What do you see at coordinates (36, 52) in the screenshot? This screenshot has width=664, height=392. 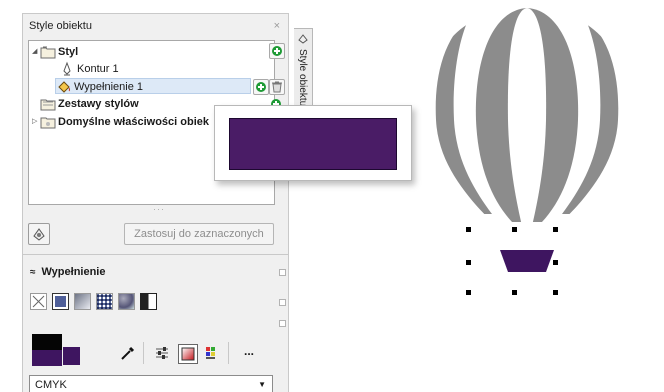 I see `collapse-arrow-icon: ◢` at bounding box center [36, 52].